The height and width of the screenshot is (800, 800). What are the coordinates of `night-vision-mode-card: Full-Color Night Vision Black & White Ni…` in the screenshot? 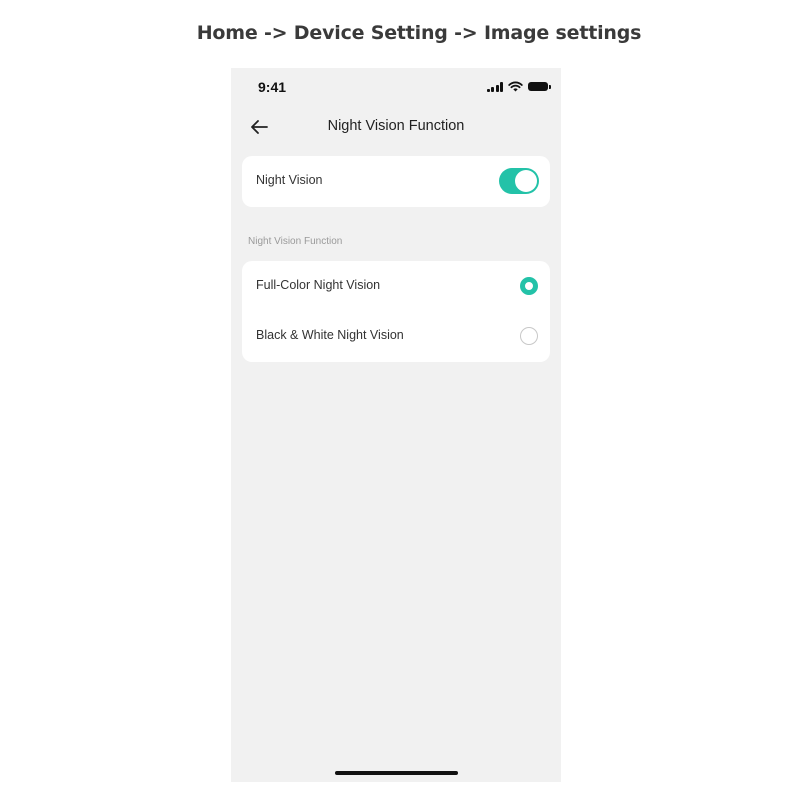 It's located at (396, 311).